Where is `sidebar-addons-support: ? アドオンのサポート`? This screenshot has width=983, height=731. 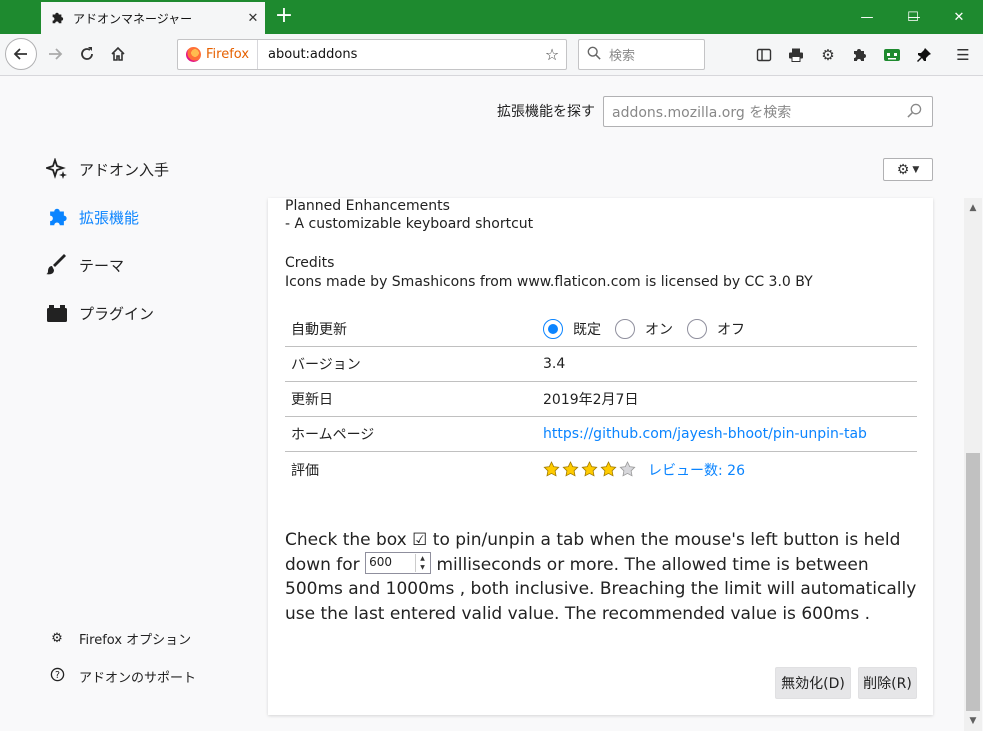
sidebar-addons-support: ? アドオンのサポート is located at coordinates (122, 676).